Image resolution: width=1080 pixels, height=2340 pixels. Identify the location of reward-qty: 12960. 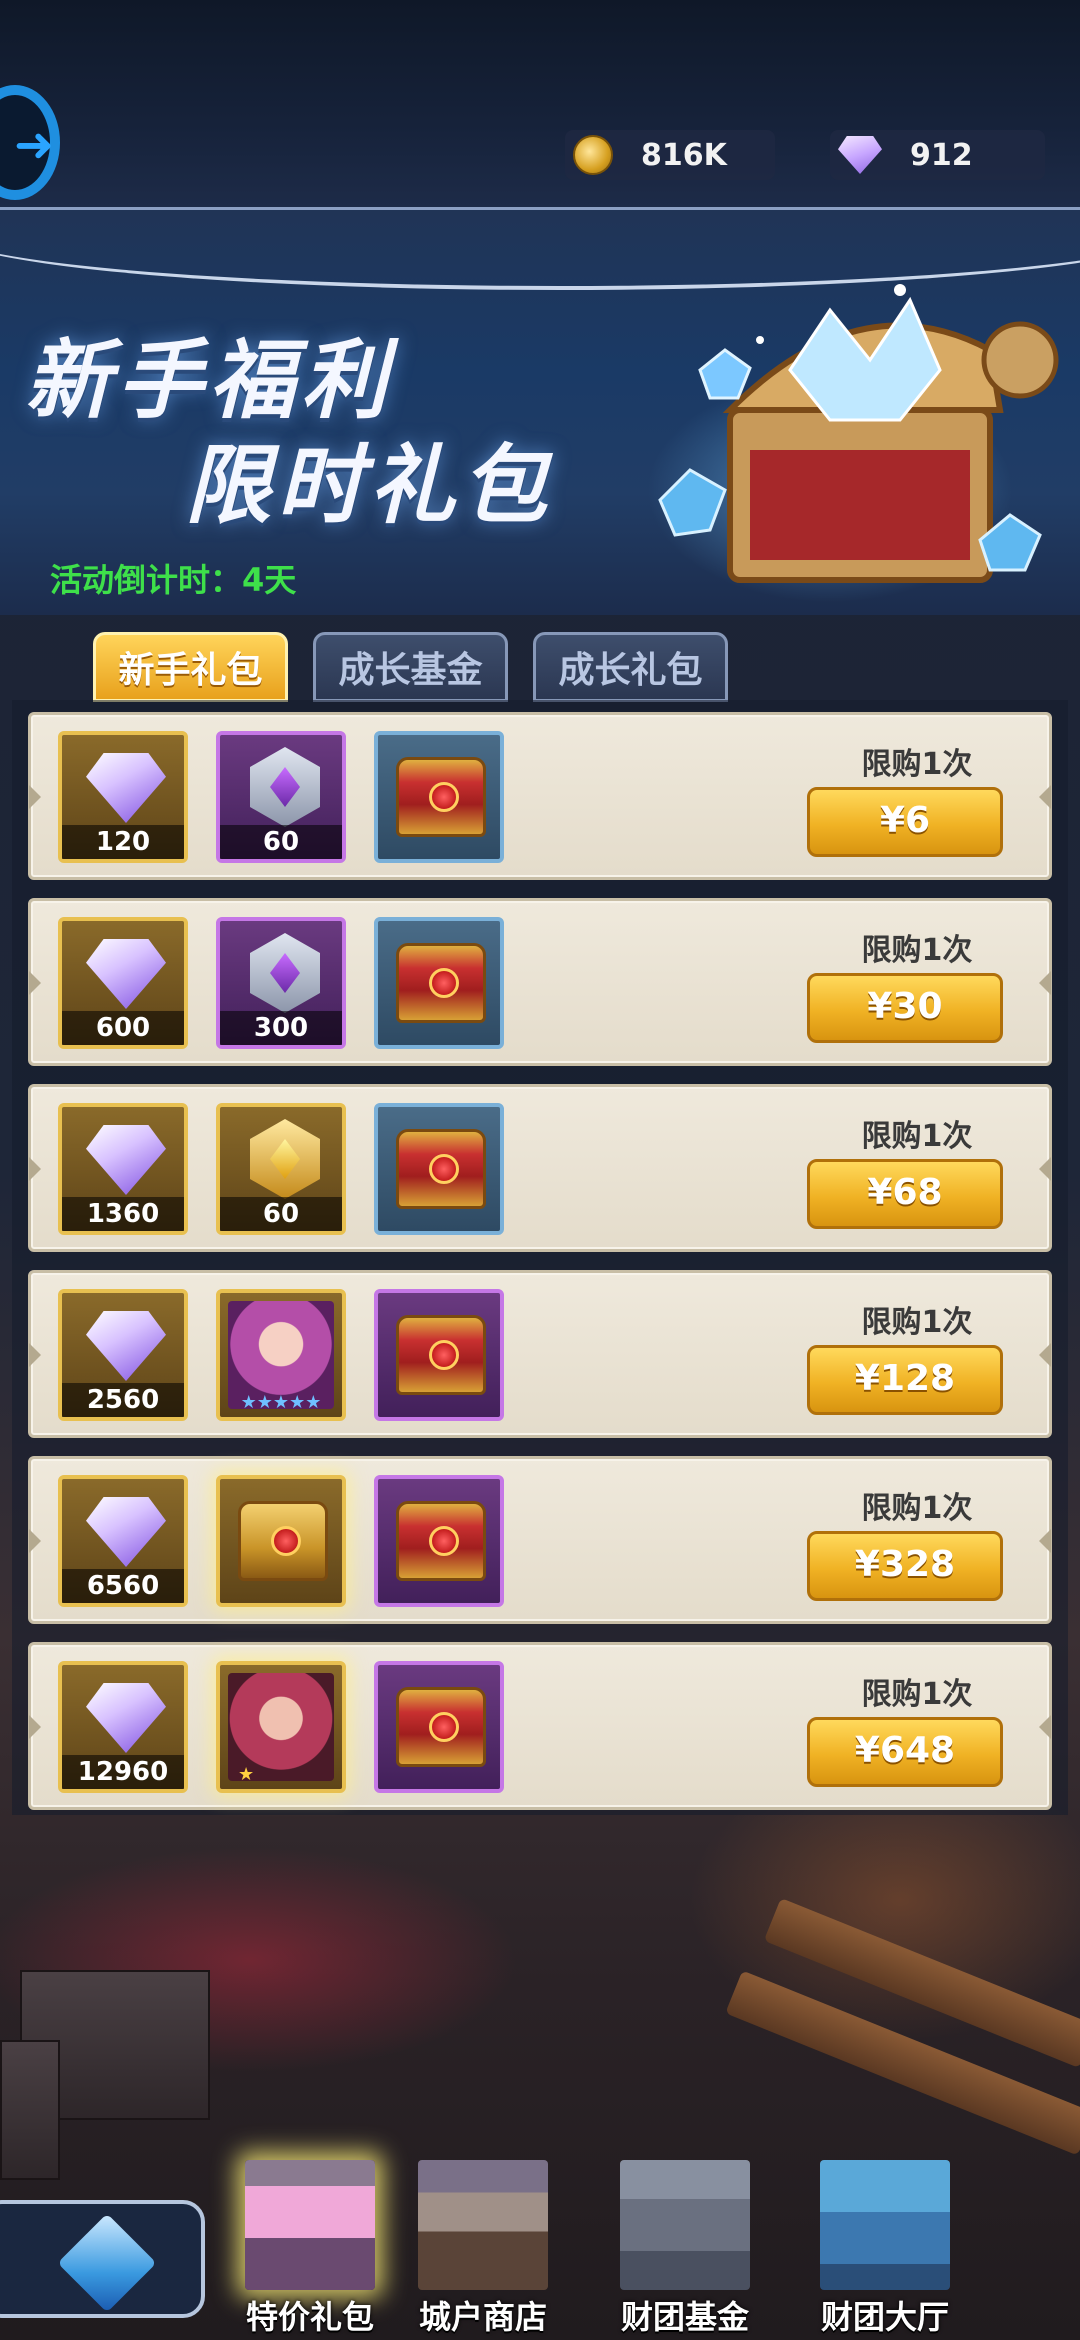
(123, 1772).